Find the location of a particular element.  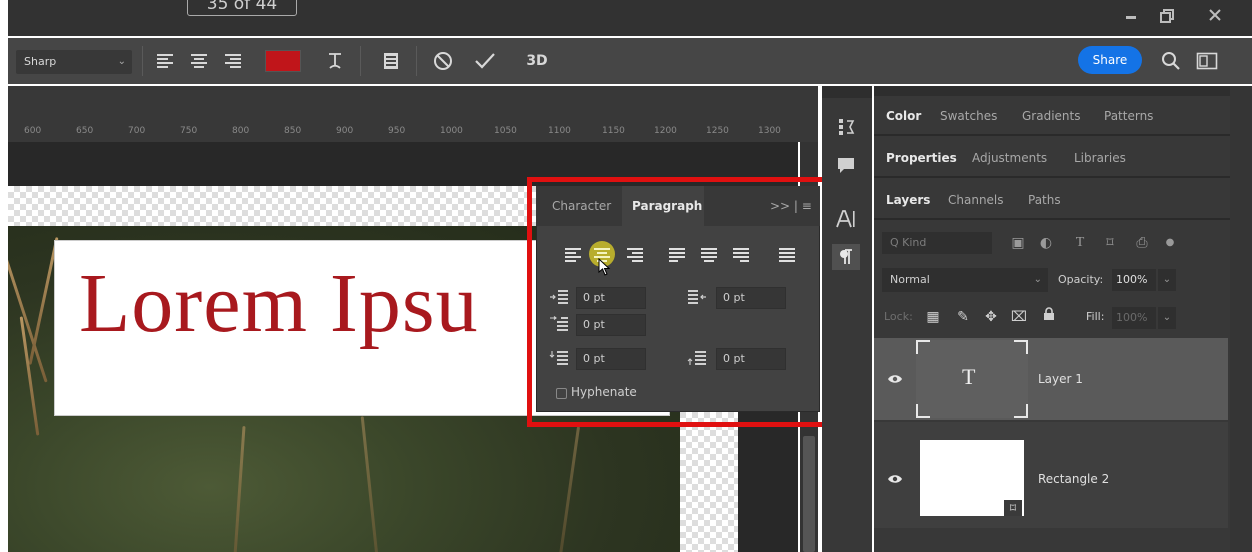

cancel-edits-button is located at coordinates (443, 61).